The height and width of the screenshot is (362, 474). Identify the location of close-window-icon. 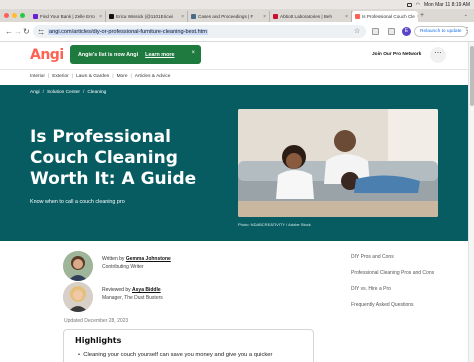
(6, 15).